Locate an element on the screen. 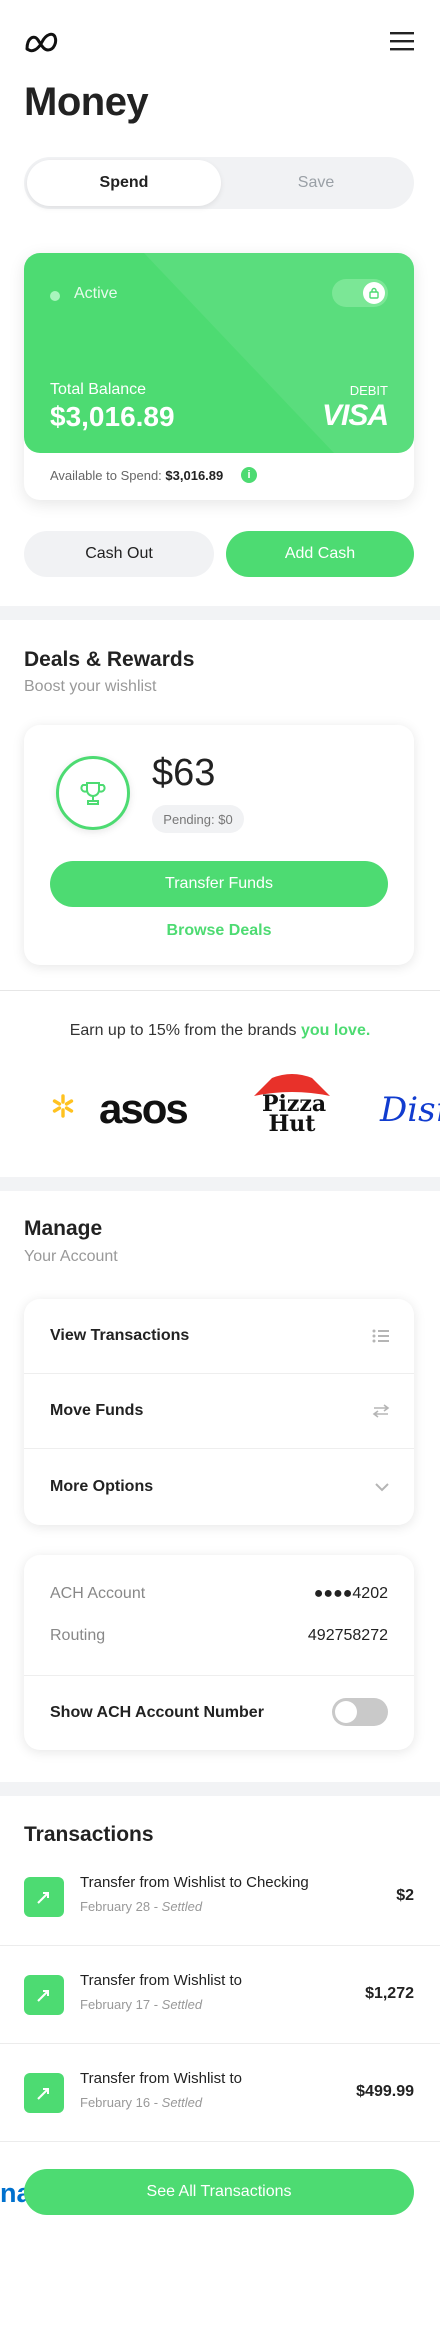 The width and height of the screenshot is (440, 2351). transaction-amount: $1,272 is located at coordinates (389, 1993).